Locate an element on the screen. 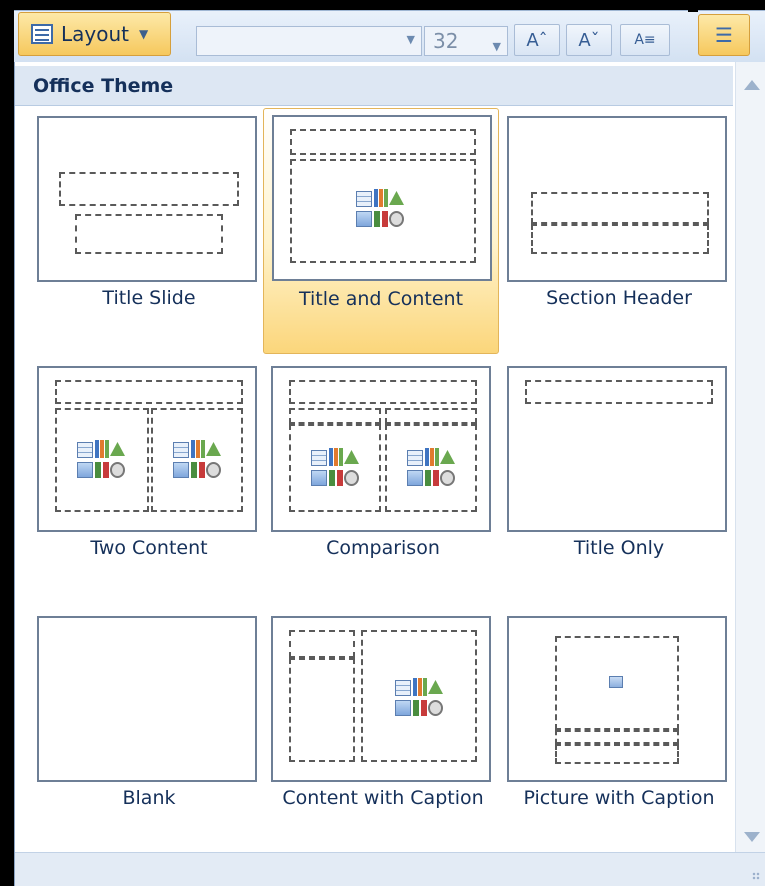 Image resolution: width=765 pixels, height=886 pixels. heading-placeholder-right is located at coordinates (431, 416).